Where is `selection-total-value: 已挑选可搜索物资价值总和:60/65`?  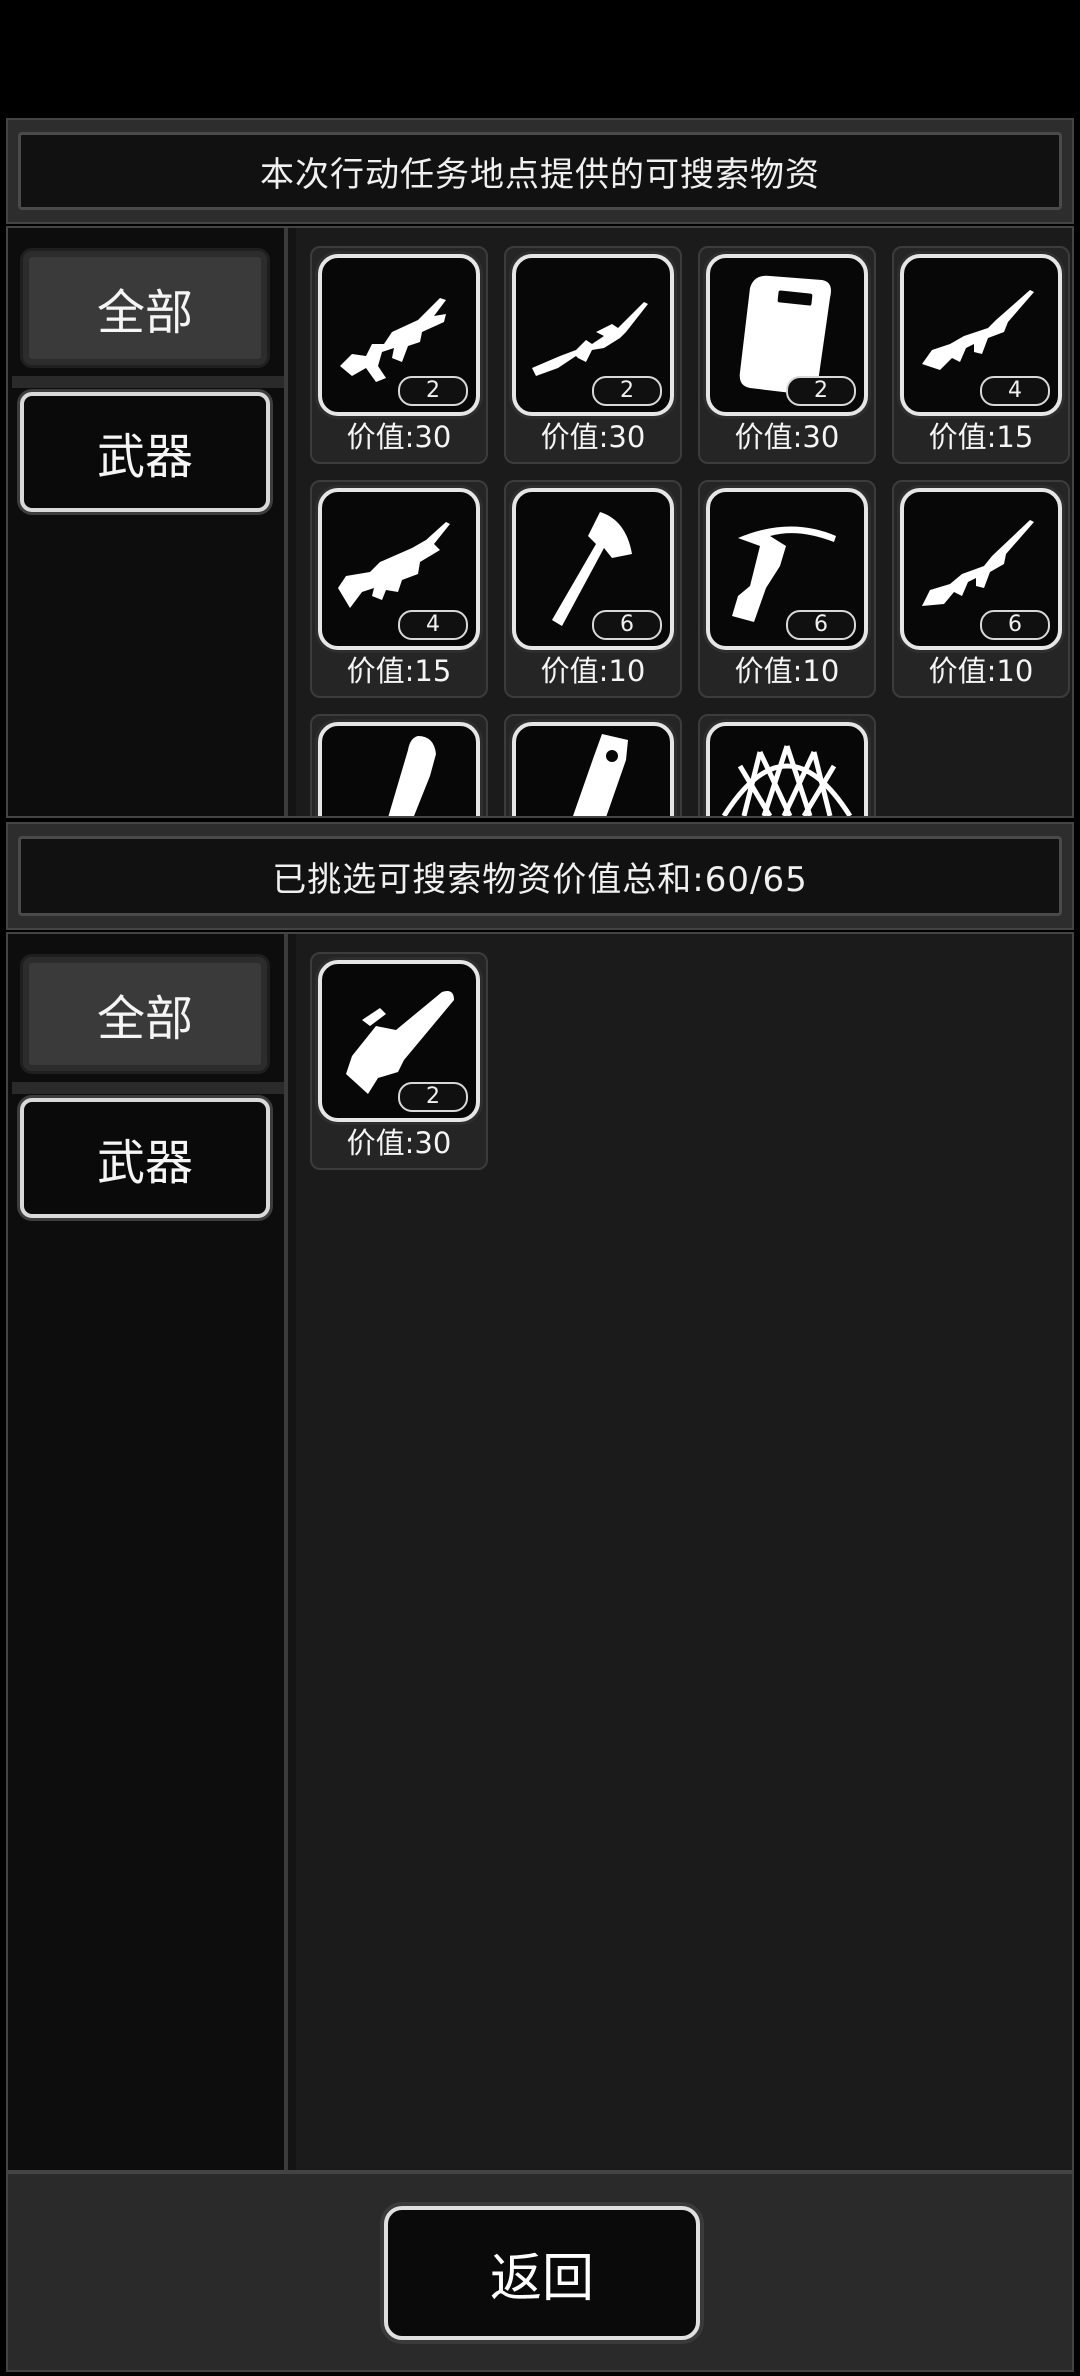 selection-total-value: 已挑选可搜索物资价值总和:60/65 is located at coordinates (540, 876).